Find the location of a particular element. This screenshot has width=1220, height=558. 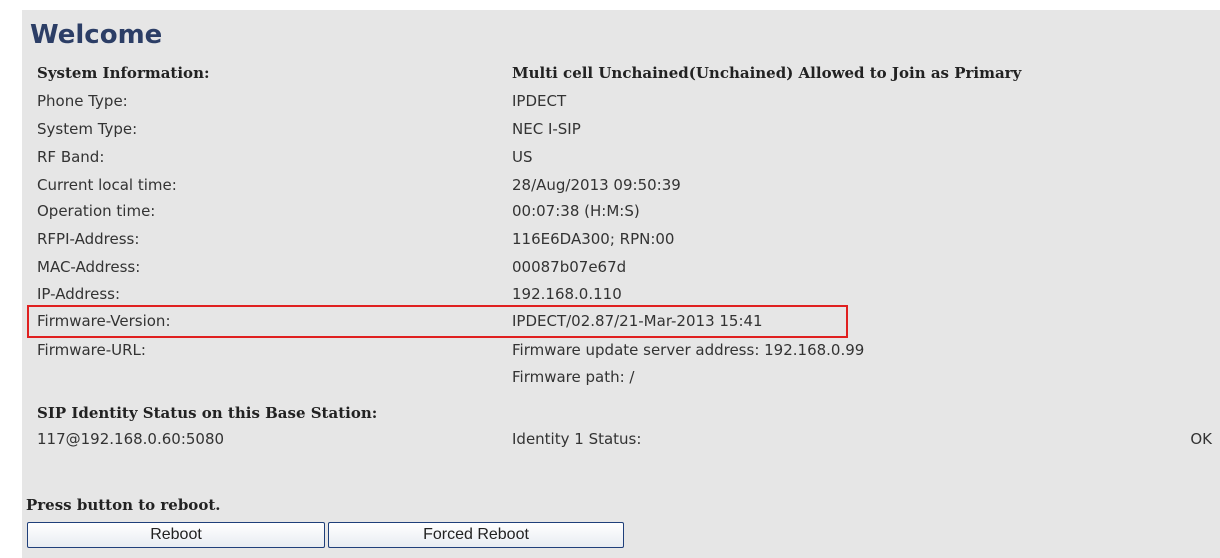

info-label: Phone Type: is located at coordinates (82, 101).